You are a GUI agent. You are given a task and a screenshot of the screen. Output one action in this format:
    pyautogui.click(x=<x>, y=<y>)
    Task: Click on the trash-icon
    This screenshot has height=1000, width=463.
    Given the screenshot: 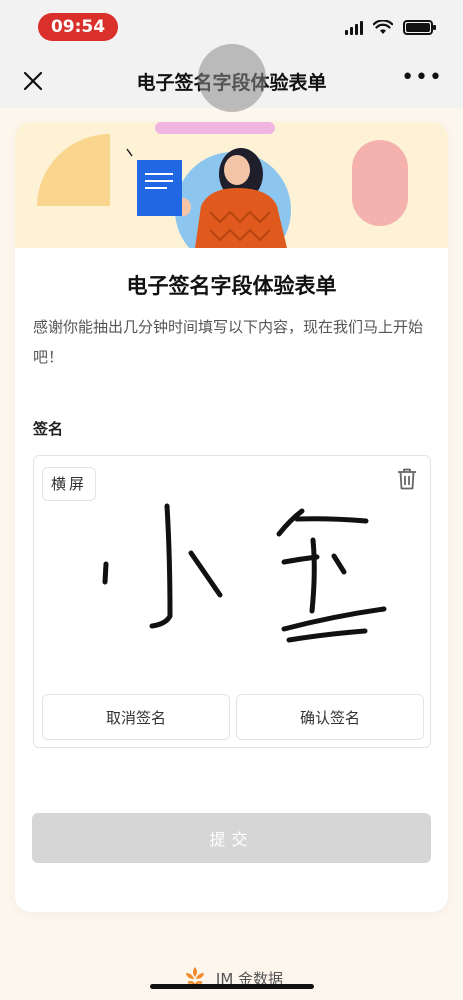 What is the action you would take?
    pyautogui.click(x=407, y=479)
    